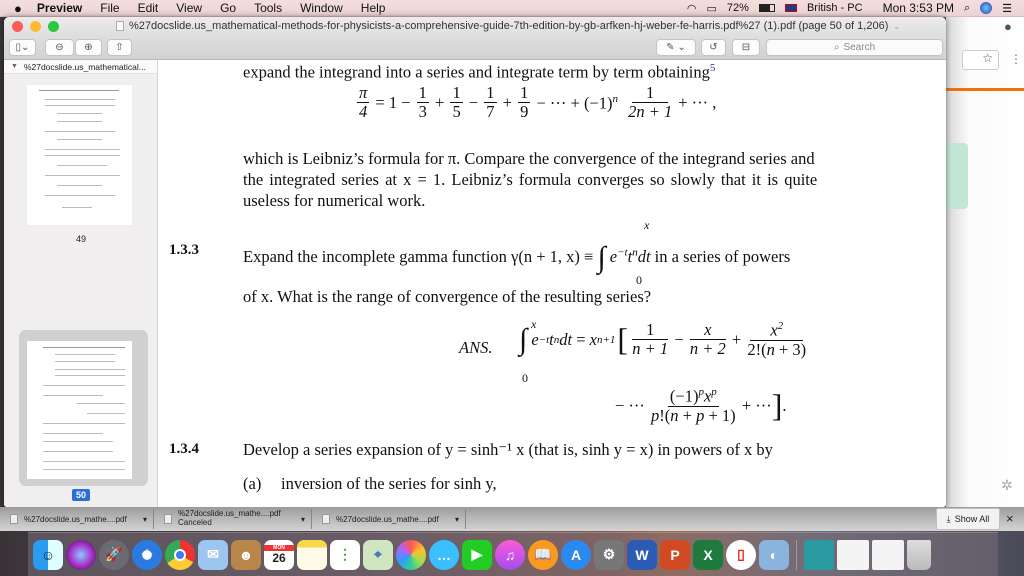 The width and height of the screenshot is (1024, 576). I want to click on exercise-number-1-3-4: 1.3.4, so click(184, 449).